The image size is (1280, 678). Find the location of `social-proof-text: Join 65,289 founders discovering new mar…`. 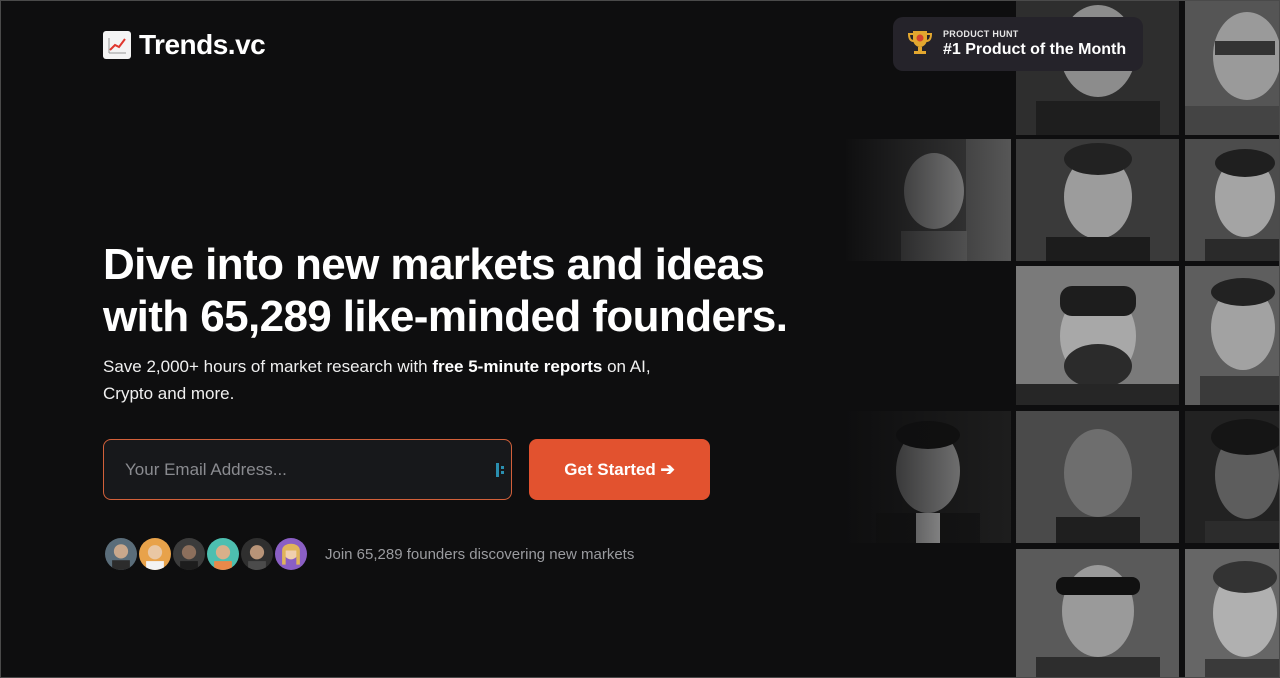

social-proof-text: Join 65,289 founders discovering new mar… is located at coordinates (480, 554).